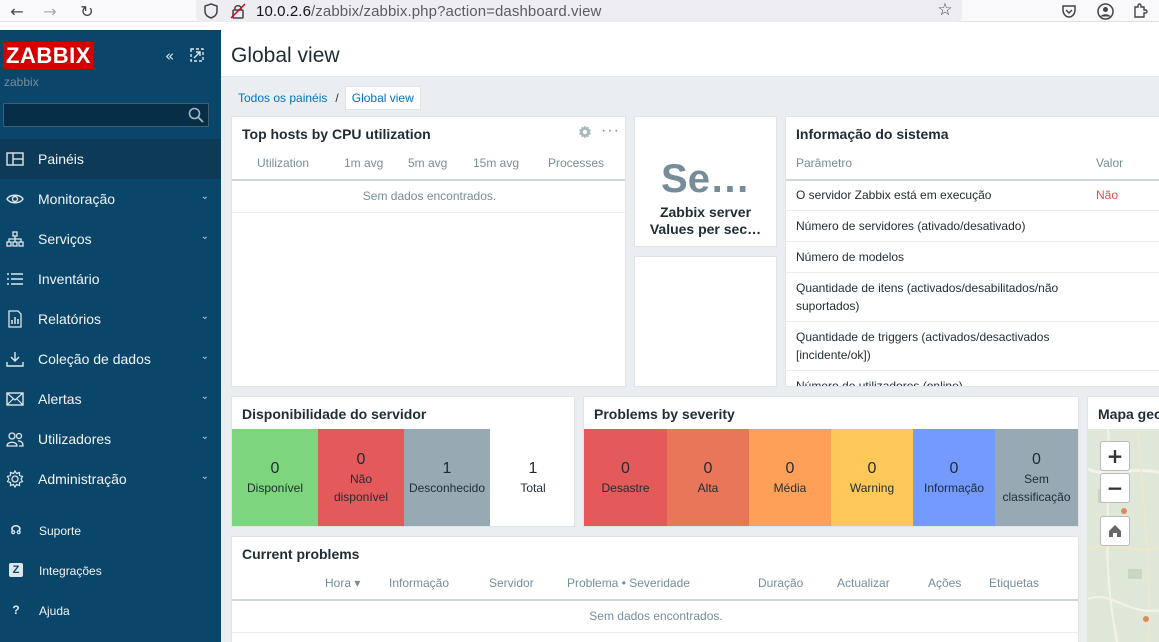 Image resolution: width=1159 pixels, height=642 pixels. Describe the element at coordinates (781, 583) in the screenshot. I see `column-header: Duração` at that location.